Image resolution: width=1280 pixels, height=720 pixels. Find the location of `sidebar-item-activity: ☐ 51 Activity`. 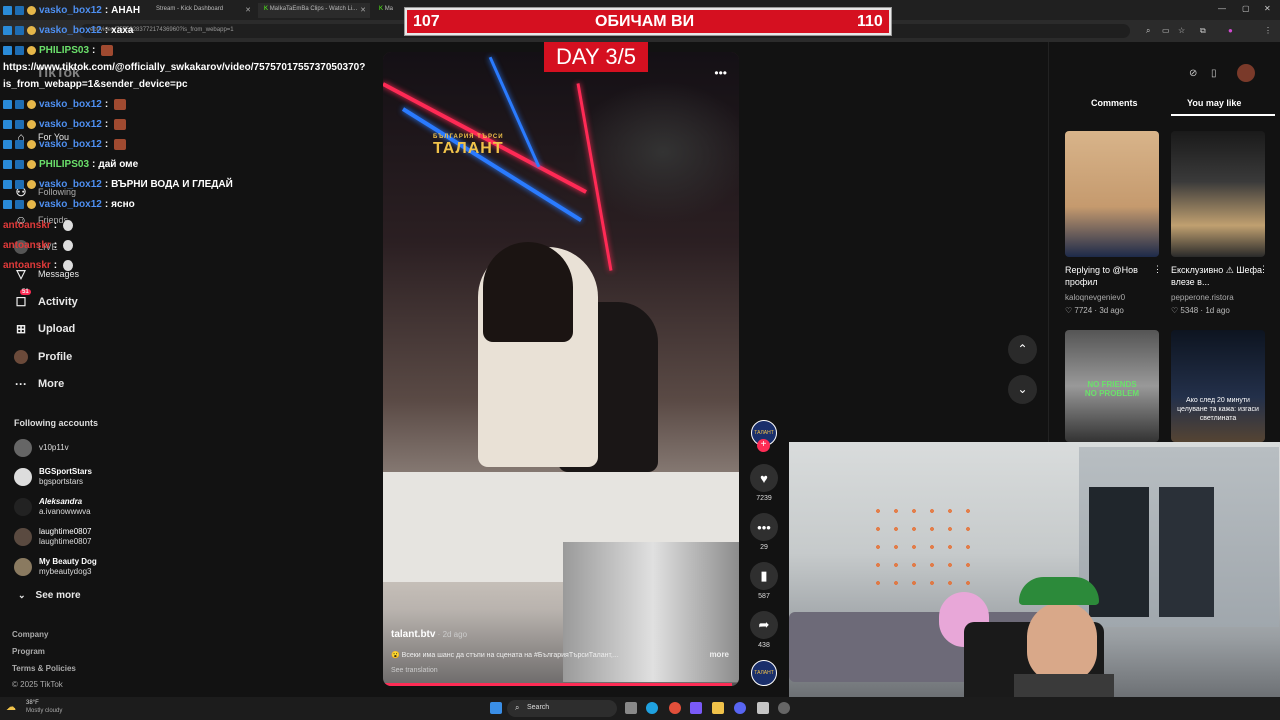

sidebar-item-activity: ☐ 51 Activity is located at coordinates (46, 299).